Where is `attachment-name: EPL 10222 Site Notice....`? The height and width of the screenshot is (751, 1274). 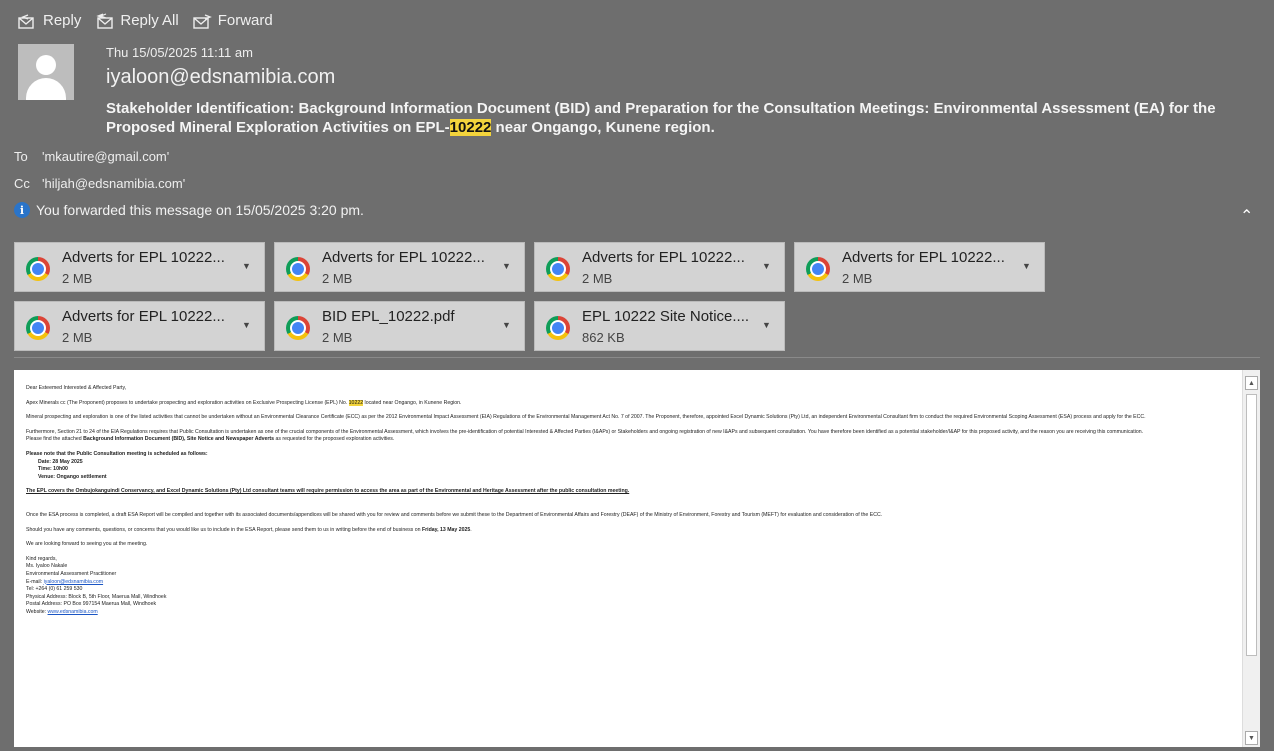 attachment-name: EPL 10222 Site Notice.... is located at coordinates (666, 316).